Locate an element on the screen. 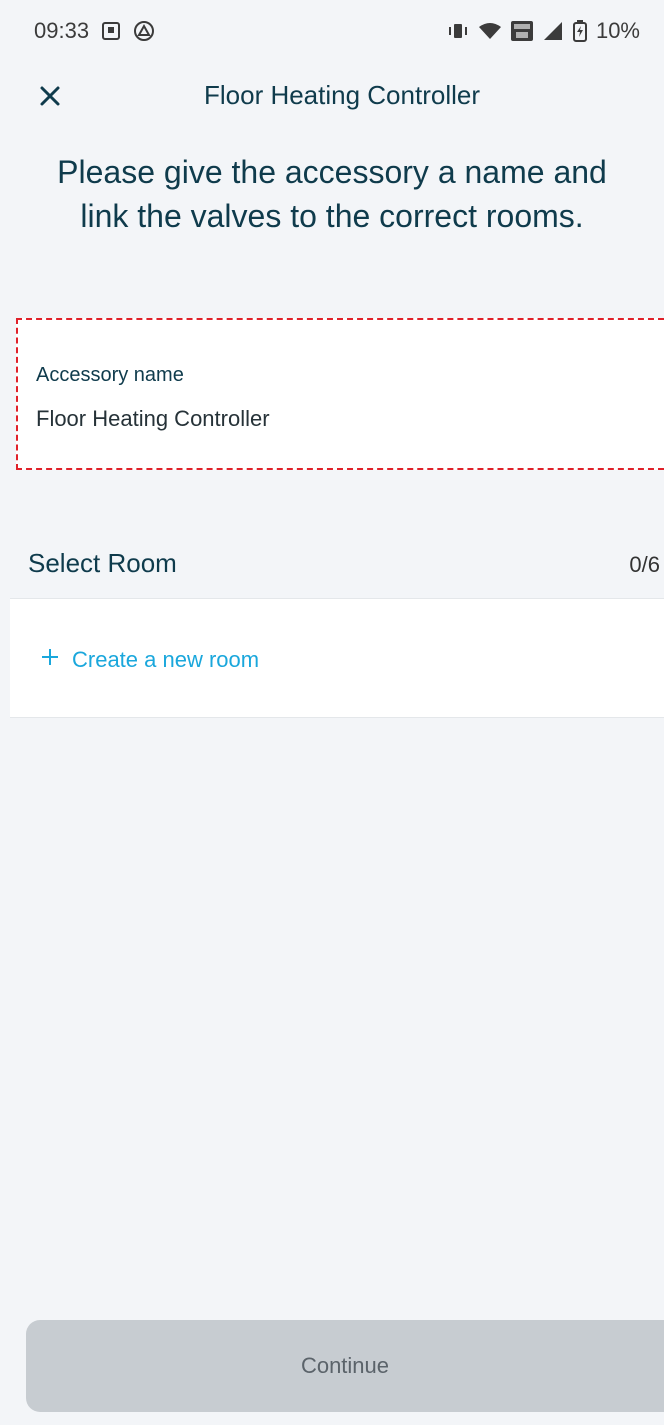  drive-icon is located at coordinates (144, 31).